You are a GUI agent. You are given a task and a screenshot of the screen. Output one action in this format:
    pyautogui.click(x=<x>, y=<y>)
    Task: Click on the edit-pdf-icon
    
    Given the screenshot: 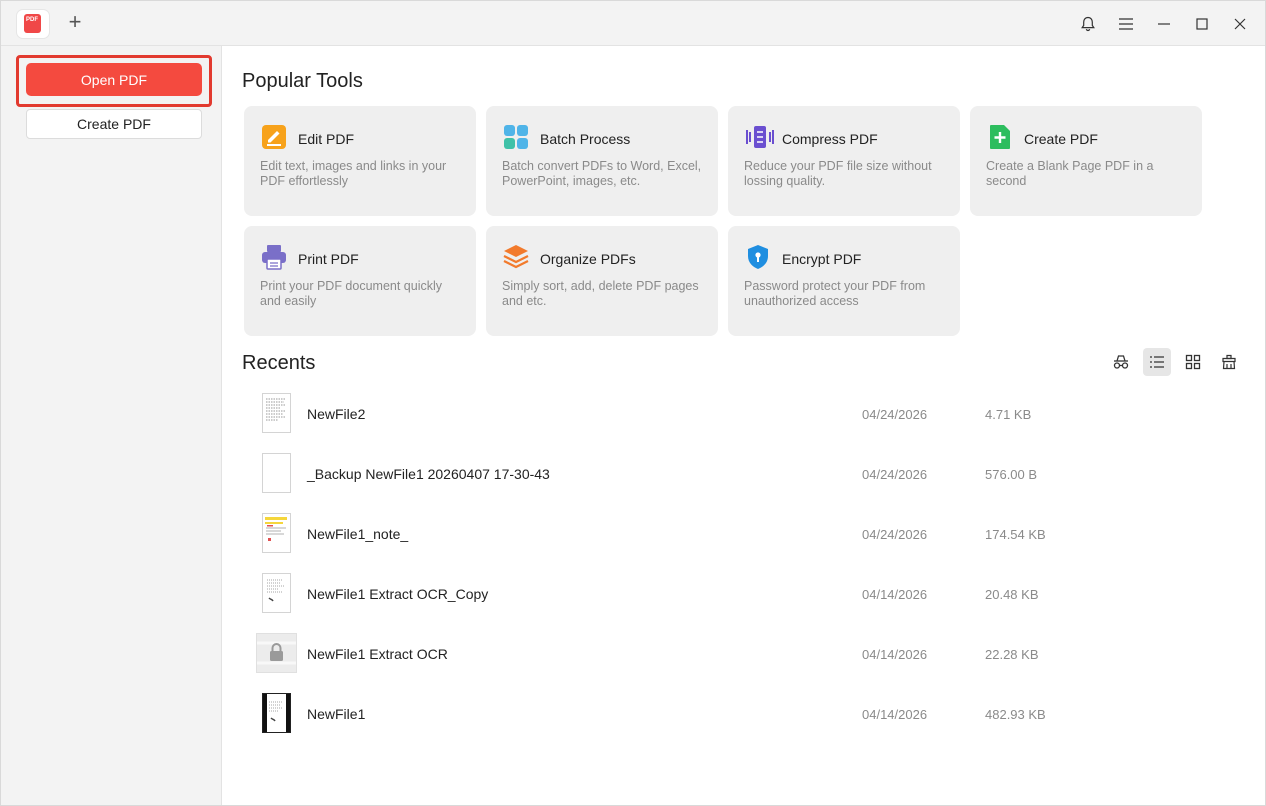 What is the action you would take?
    pyautogui.click(x=274, y=137)
    